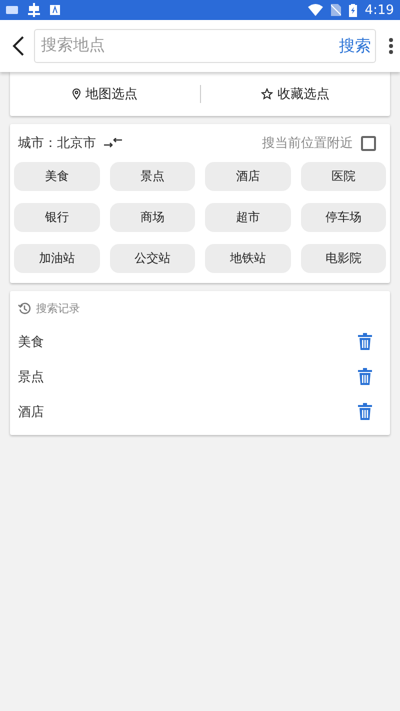 The width and height of the screenshot is (400, 711). I want to click on battery-icon, so click(352, 10).